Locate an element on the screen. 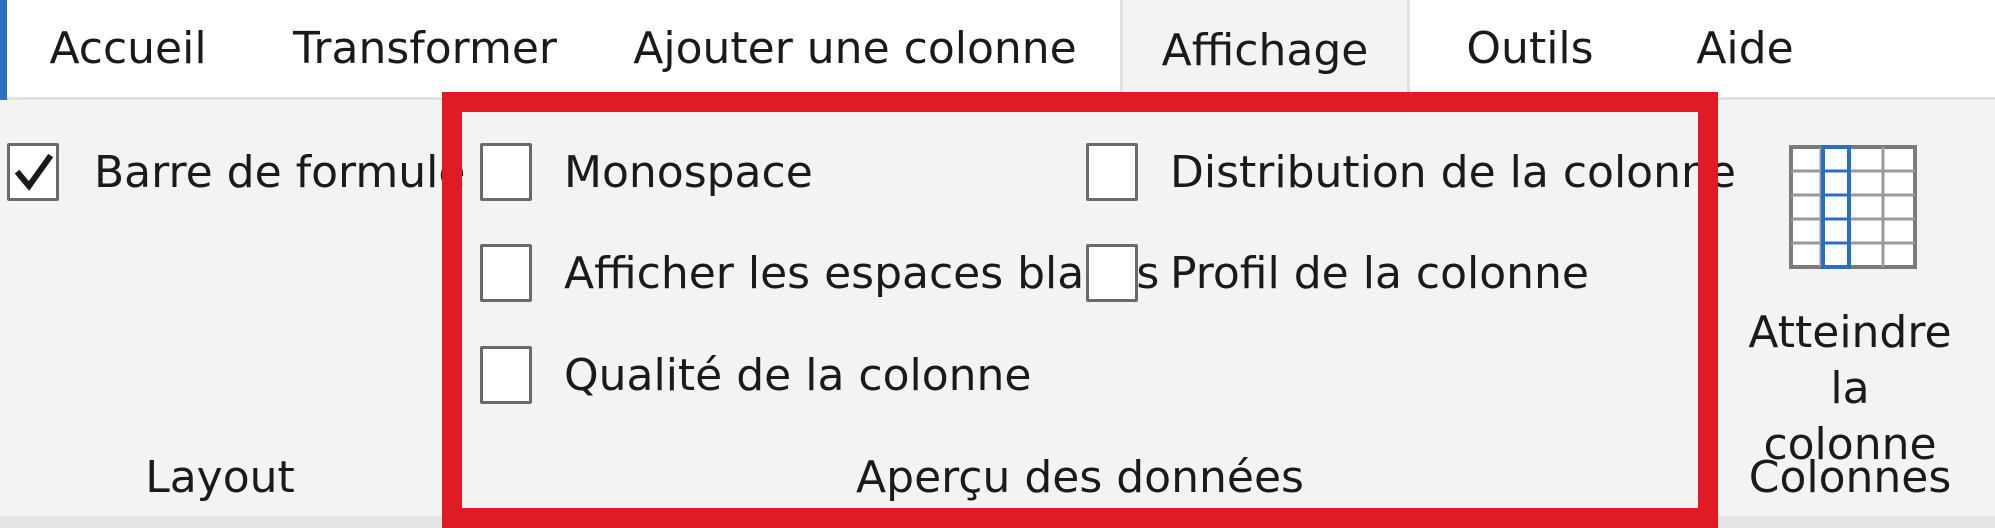 Image resolution: width=1995 pixels, height=528 pixels. show-whitespace-label: Afficher les espaces blancs is located at coordinates (862, 273).